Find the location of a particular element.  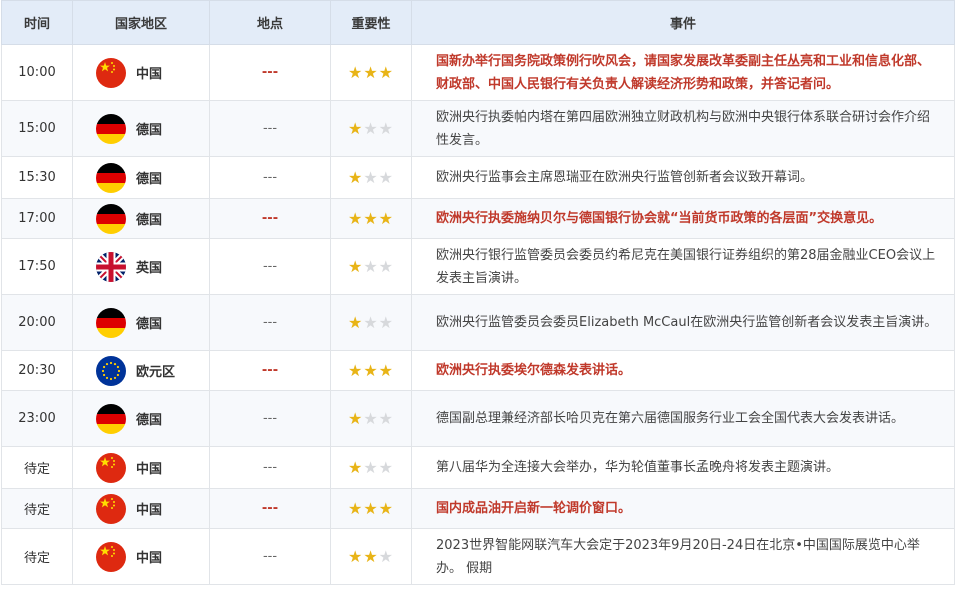

event-time: 17:50 is located at coordinates (37, 266).